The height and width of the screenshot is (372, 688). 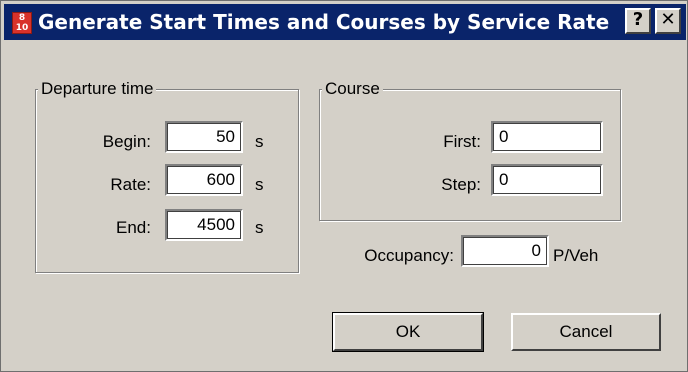 What do you see at coordinates (259, 141) in the screenshot?
I see `begin-unit: s` at bounding box center [259, 141].